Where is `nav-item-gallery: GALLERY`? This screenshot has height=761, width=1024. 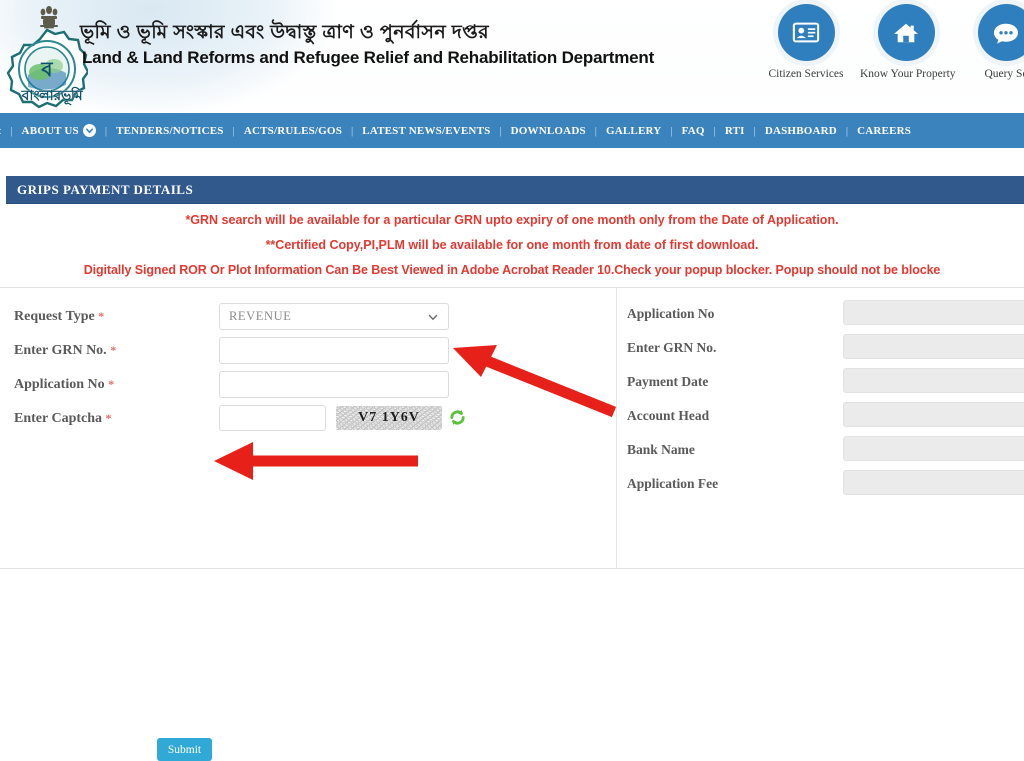 nav-item-gallery: GALLERY is located at coordinates (633, 131).